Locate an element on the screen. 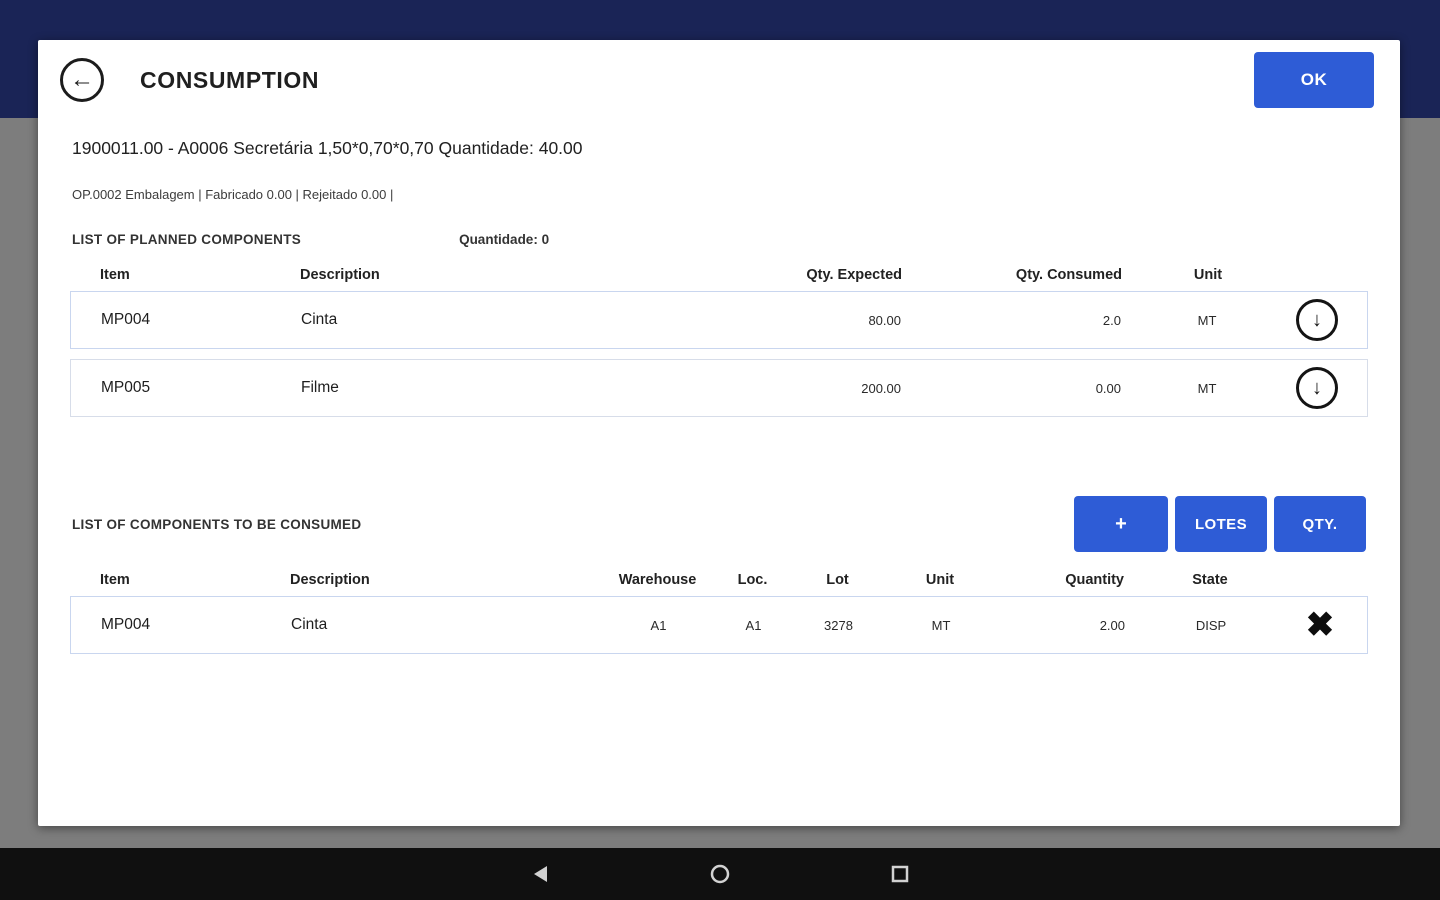  nav-home-icon is located at coordinates (720, 874).